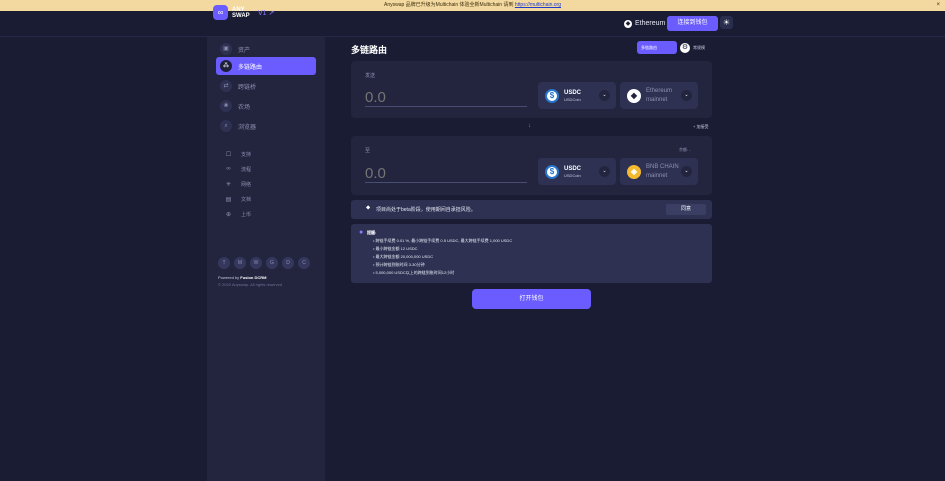 Image resolution: width=945 pixels, height=481 pixels. What do you see at coordinates (224, 263) in the screenshot?
I see `telegram-icon: T` at bounding box center [224, 263].